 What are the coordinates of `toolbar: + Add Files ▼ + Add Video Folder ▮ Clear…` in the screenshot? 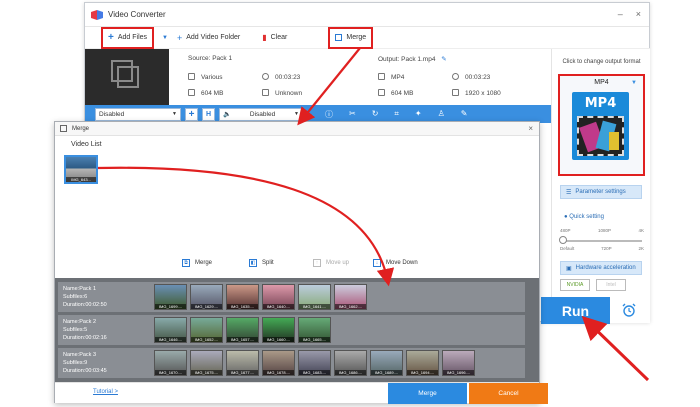 It's located at (368, 37).